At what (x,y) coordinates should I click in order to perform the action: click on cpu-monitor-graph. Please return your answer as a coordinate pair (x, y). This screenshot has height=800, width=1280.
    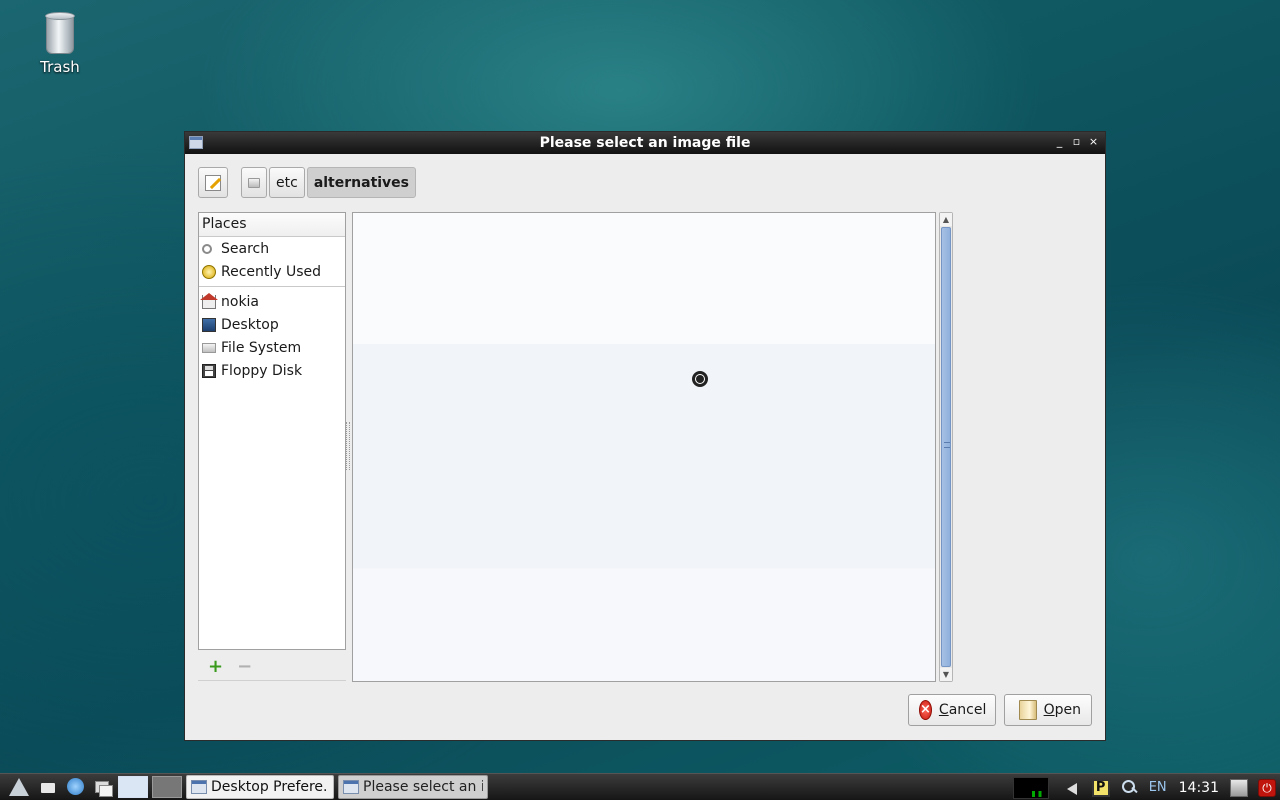
    Looking at the image, I should click on (1030, 787).